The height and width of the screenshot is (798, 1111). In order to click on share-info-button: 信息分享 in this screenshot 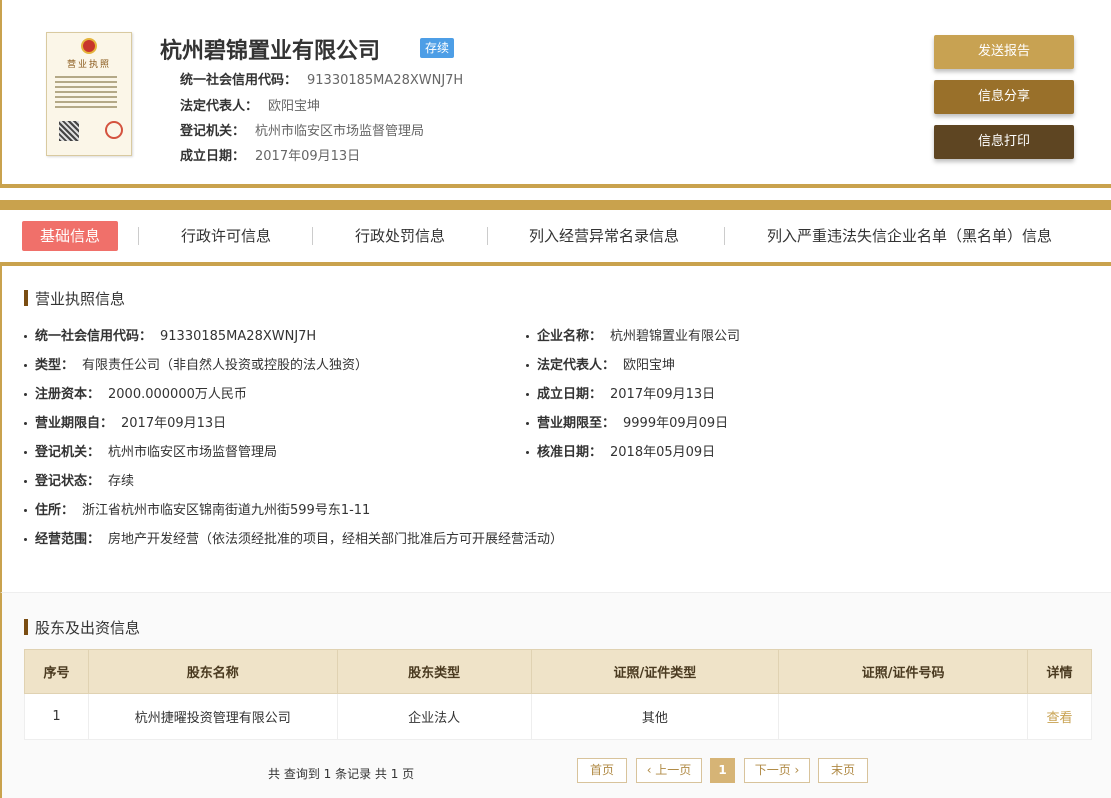, I will do `click(1004, 97)`.